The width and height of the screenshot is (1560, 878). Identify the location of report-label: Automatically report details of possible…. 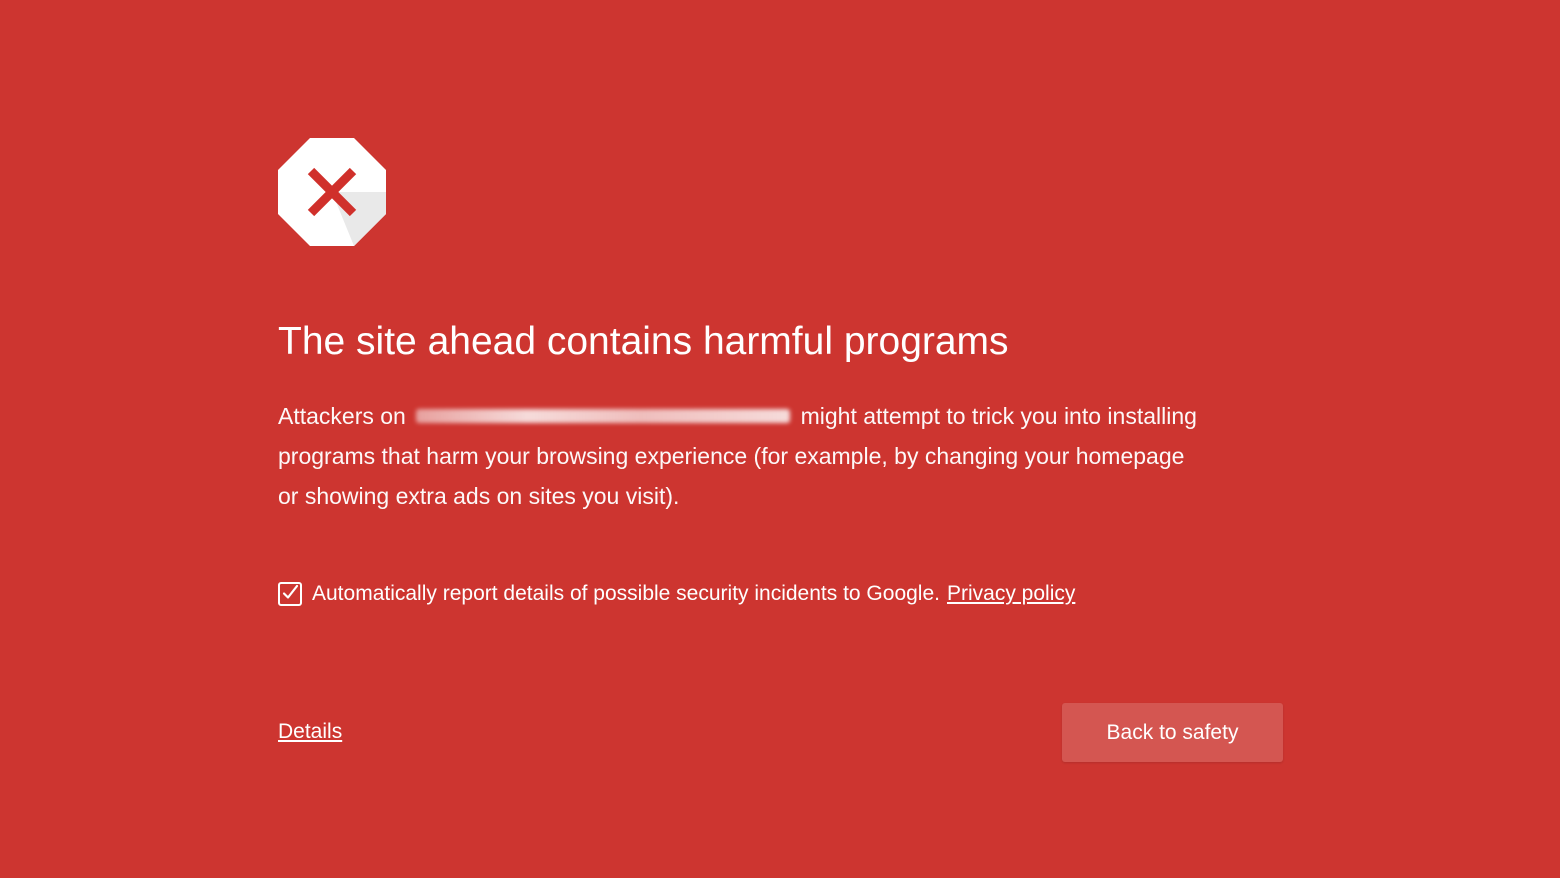
(626, 593).